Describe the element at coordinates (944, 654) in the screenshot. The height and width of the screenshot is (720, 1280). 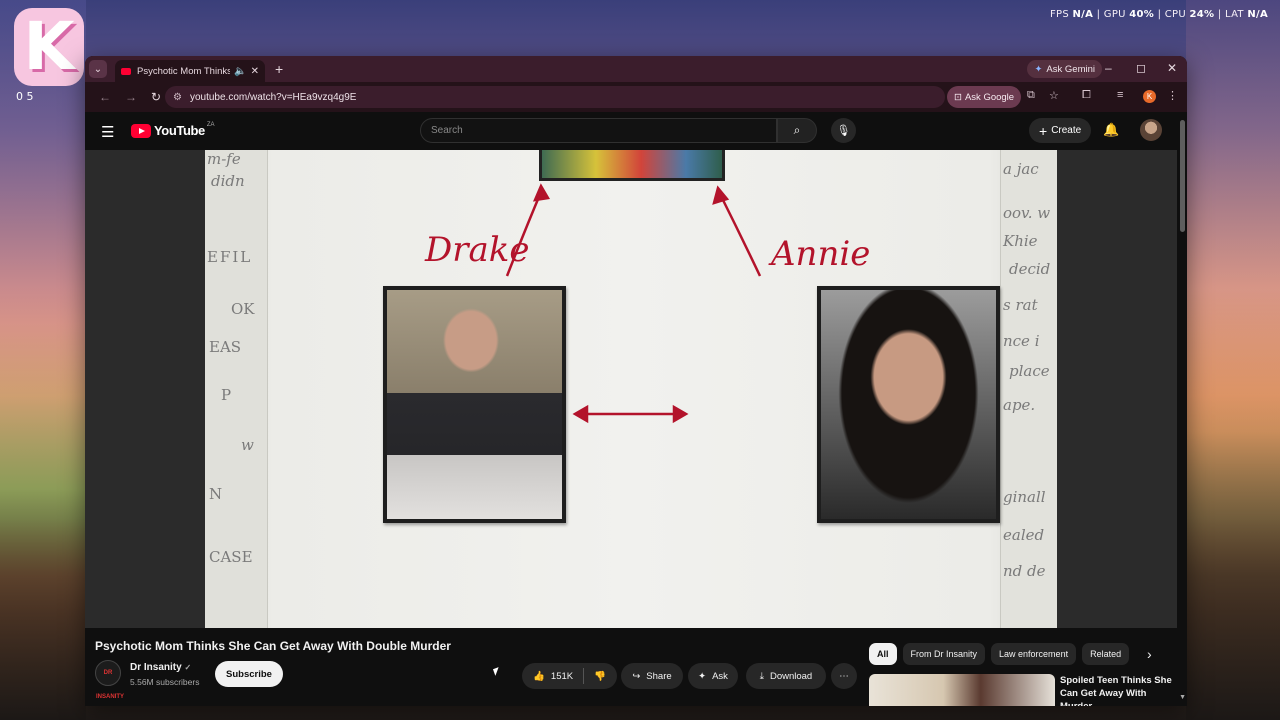
I see `chip-from-channel: From Dr Insanity` at that location.